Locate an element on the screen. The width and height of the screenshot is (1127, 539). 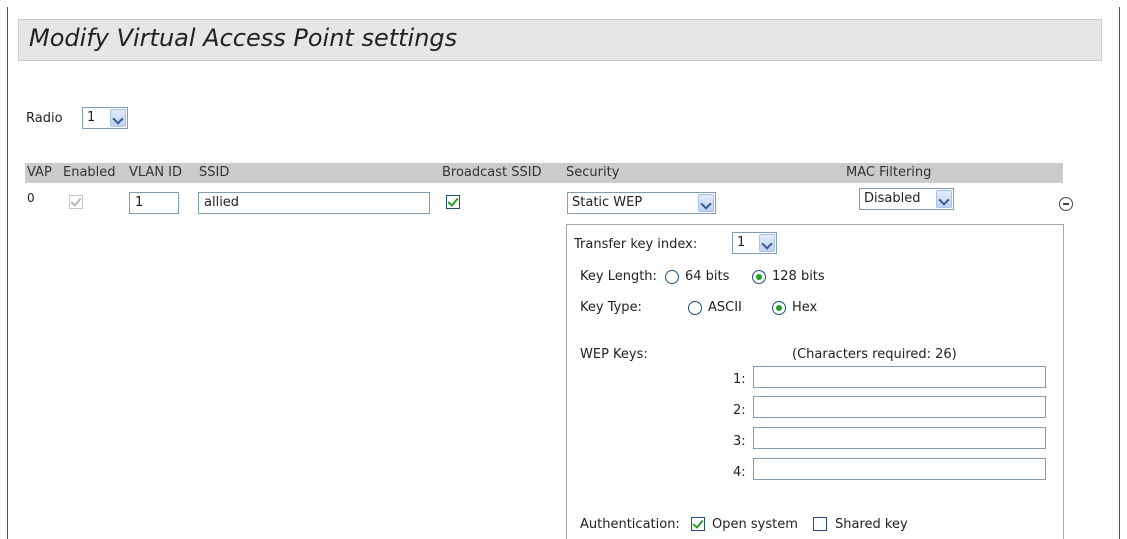
key-length-label: Key Length: is located at coordinates (618, 276).